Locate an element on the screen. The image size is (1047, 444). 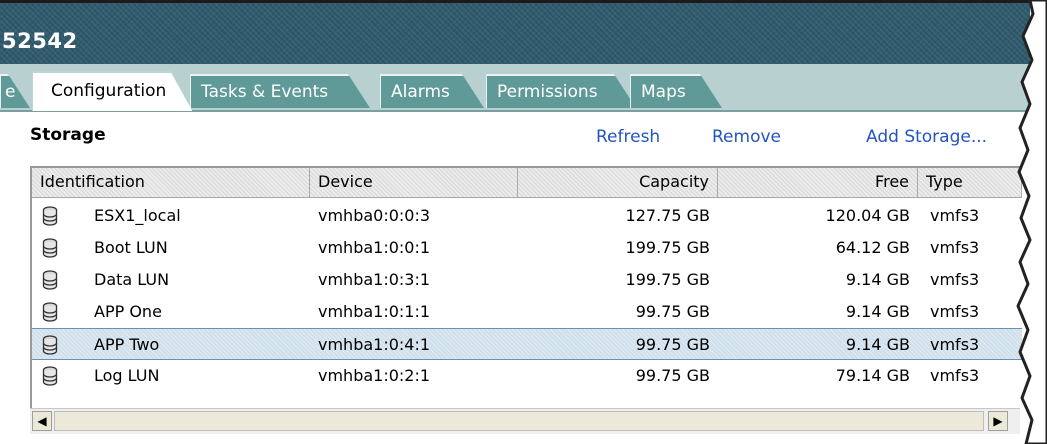
row-identification: Data LUN is located at coordinates (132, 279).